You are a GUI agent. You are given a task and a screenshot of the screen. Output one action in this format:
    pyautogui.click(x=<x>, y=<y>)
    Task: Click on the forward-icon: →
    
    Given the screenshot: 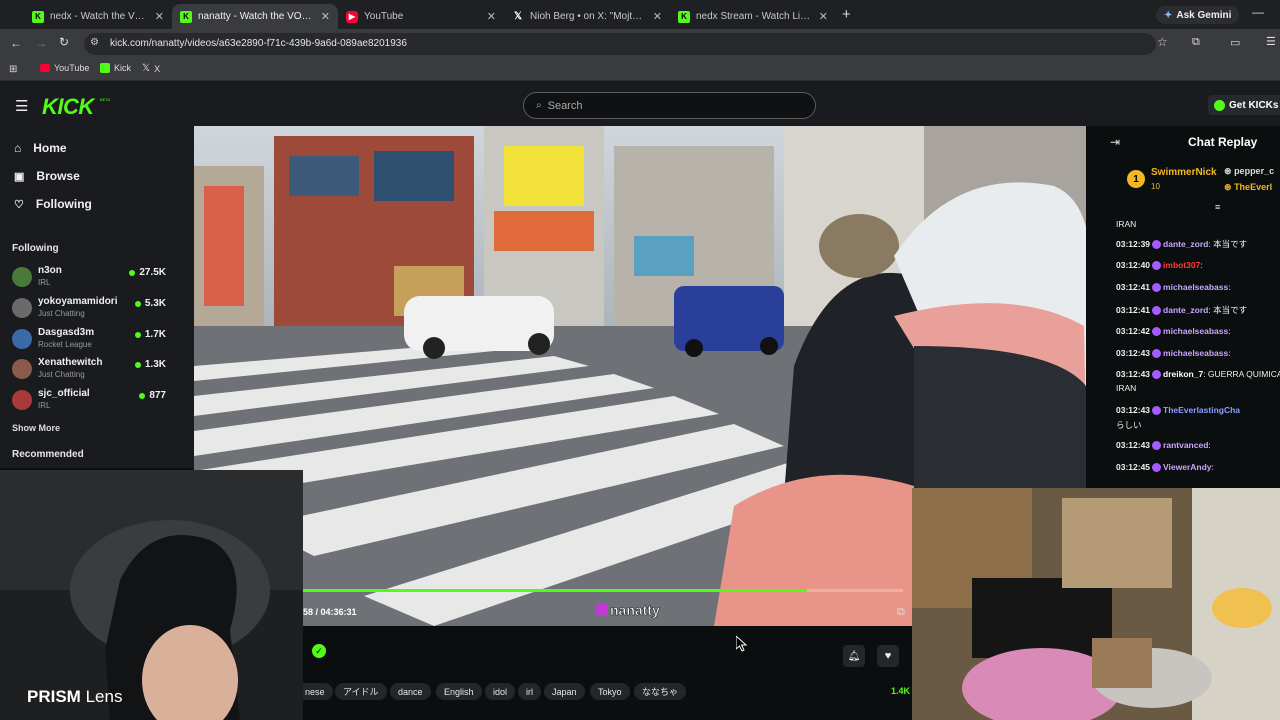 What is the action you would take?
    pyautogui.click(x=41, y=43)
    